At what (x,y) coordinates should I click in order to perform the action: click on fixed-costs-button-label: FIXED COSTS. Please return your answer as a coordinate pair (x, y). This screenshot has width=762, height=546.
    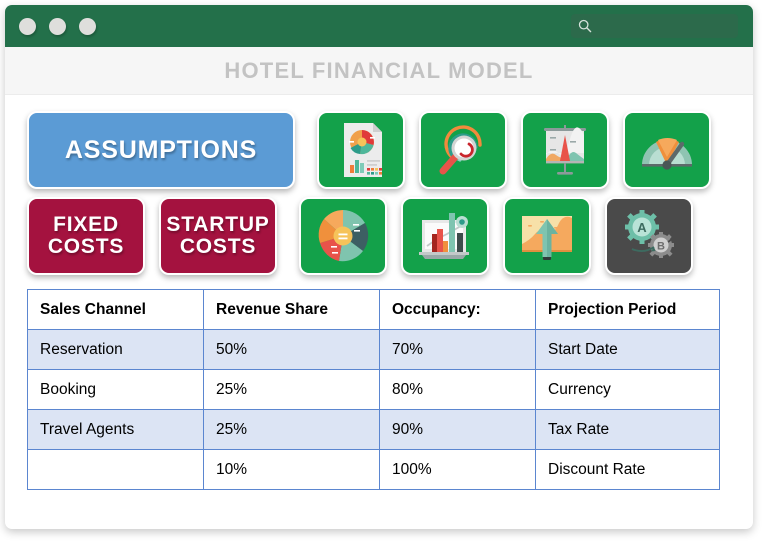
    Looking at the image, I should click on (86, 235).